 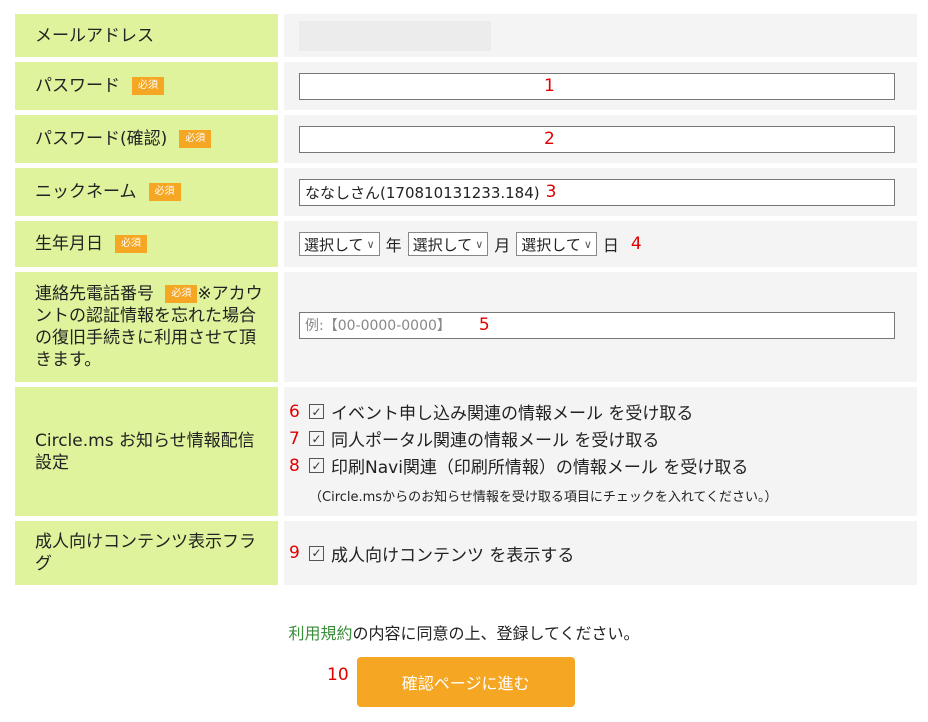 I want to click on month-unit: 月, so click(x=502, y=245).